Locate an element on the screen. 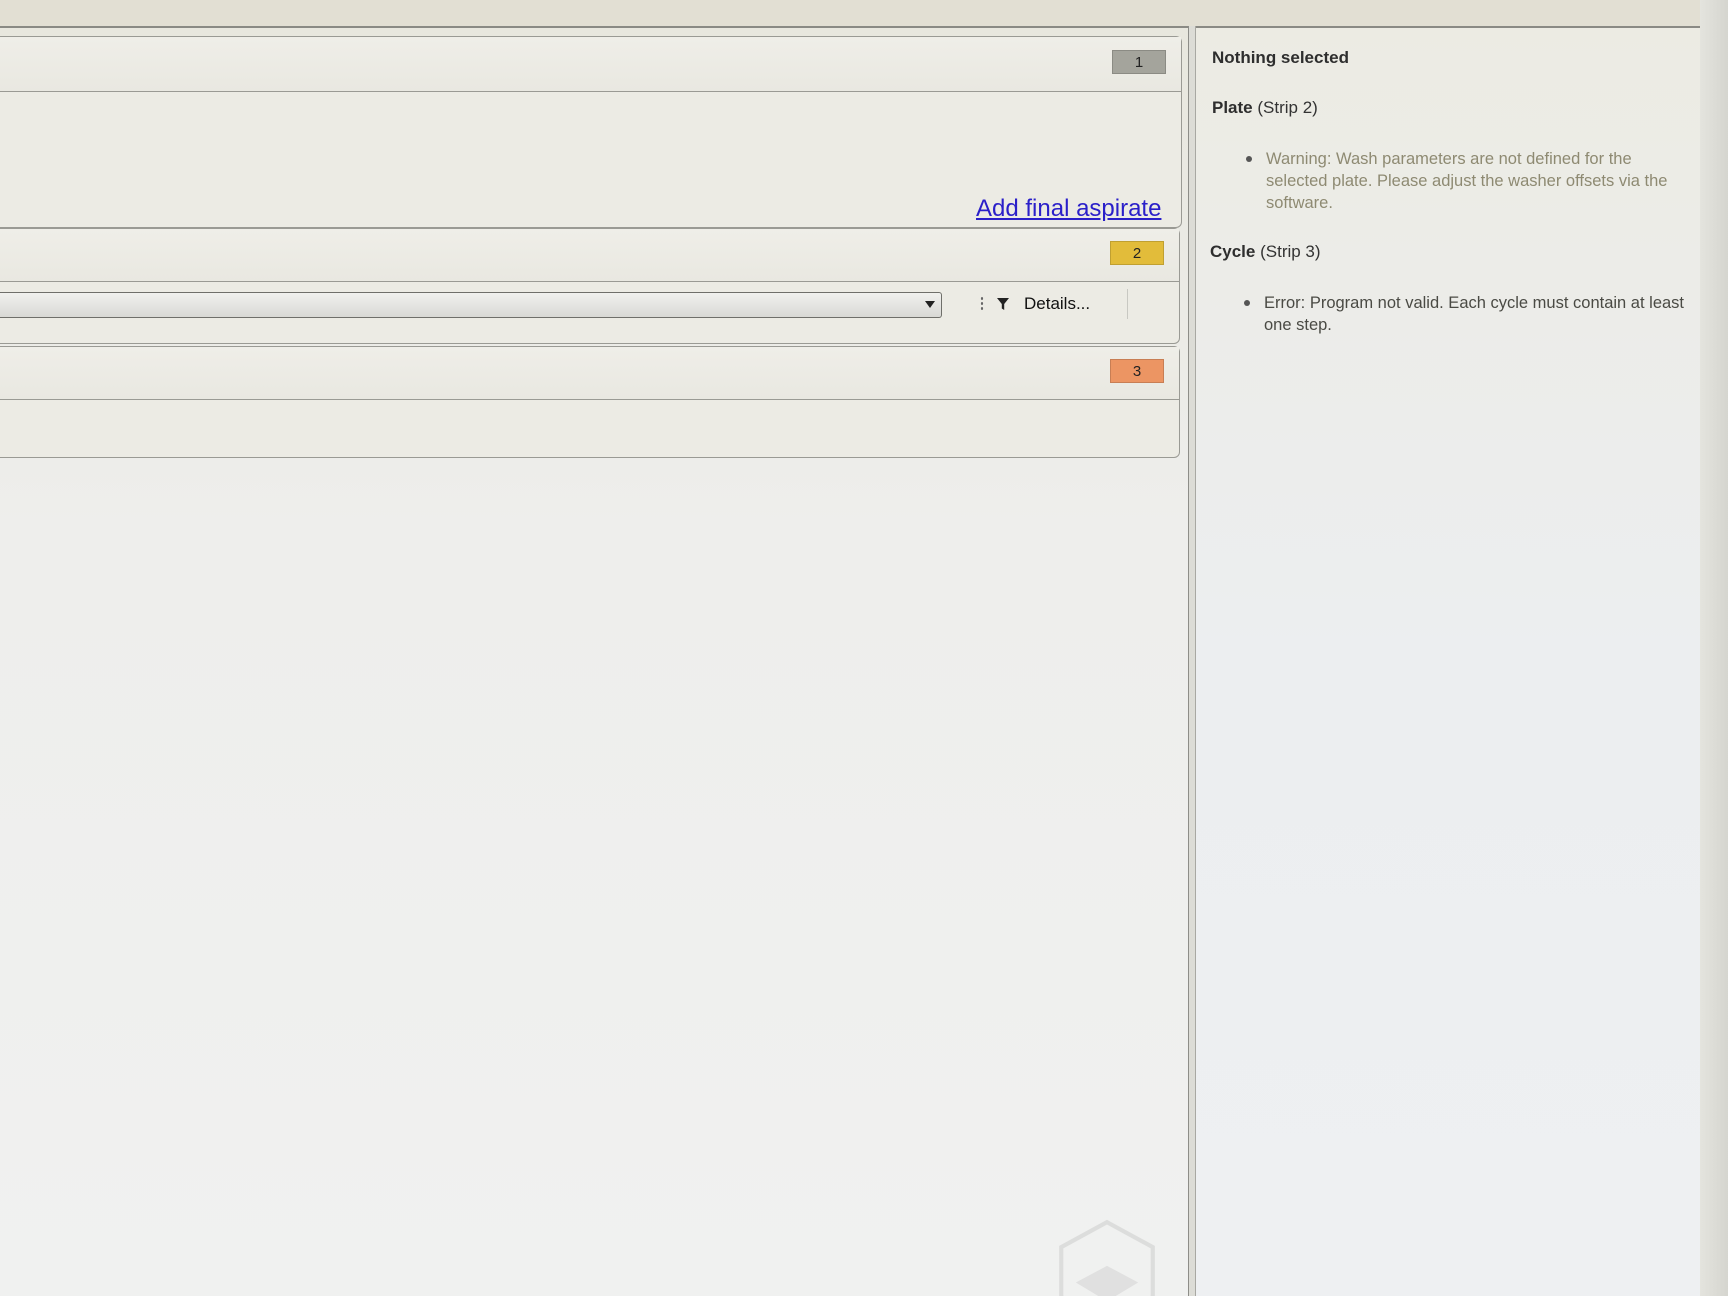  step-panel-1: 1 Add final aspirate is located at coordinates (591, 132).